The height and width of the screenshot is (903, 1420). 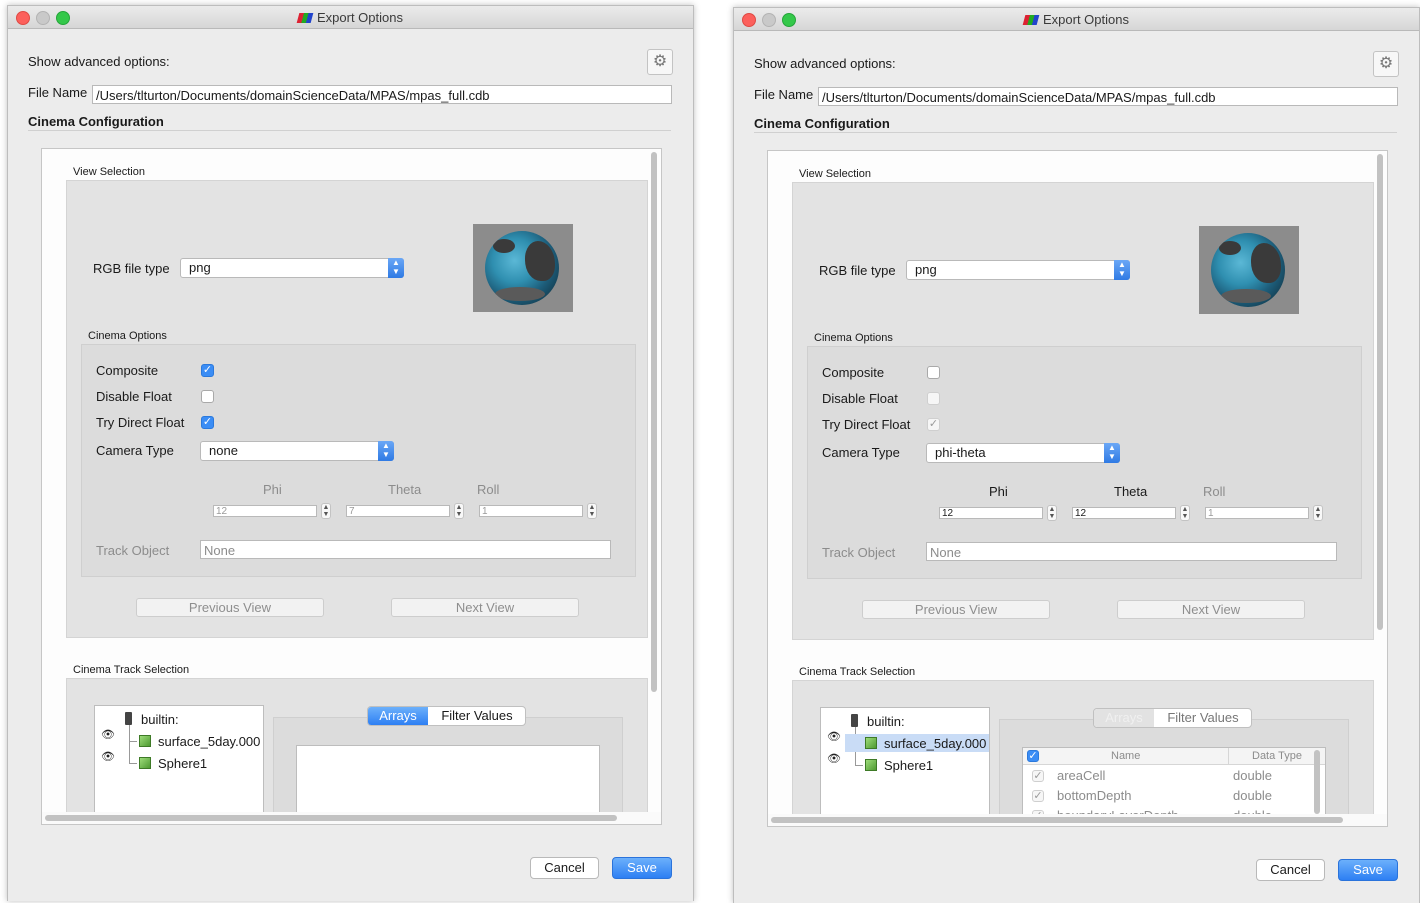 I want to click on table-row-type: double, so click(x=1253, y=795).